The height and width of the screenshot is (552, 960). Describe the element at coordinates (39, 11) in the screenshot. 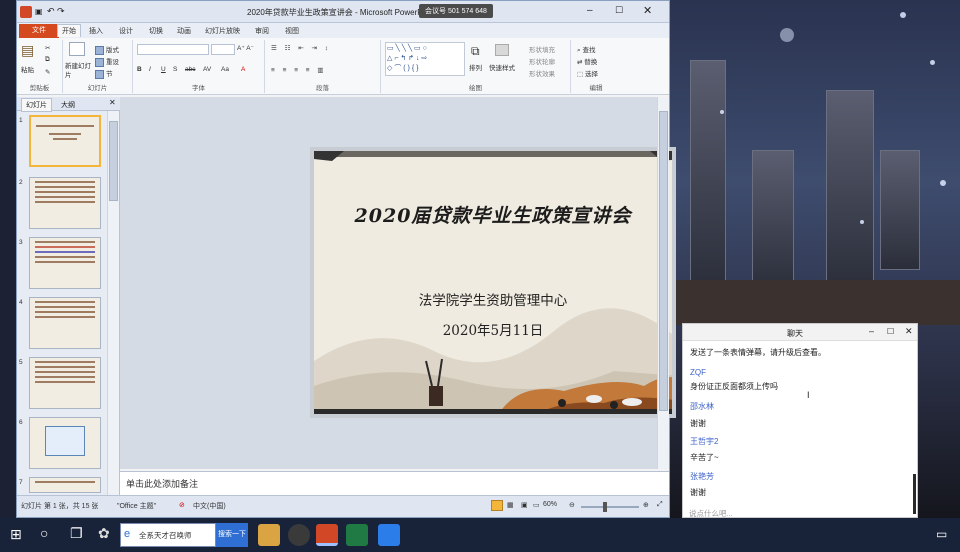

I see `save-icon: ▣` at that location.